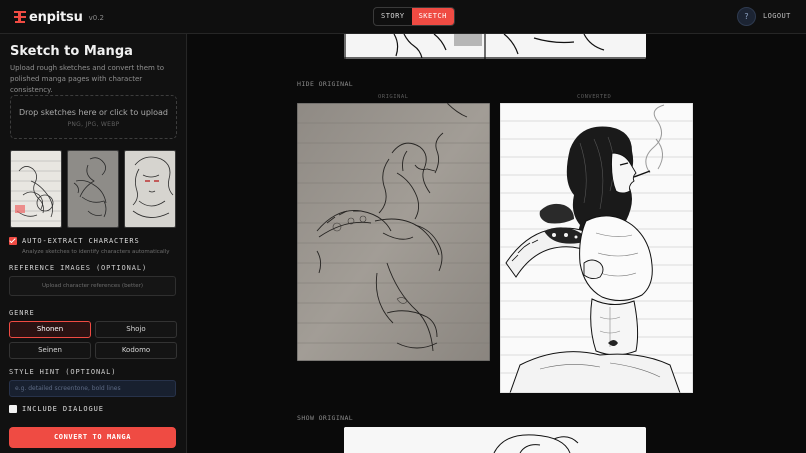 This screenshot has width=806, height=453. Describe the element at coordinates (136, 329) in the screenshot. I see `genre-shojo-button: Shojo` at that location.